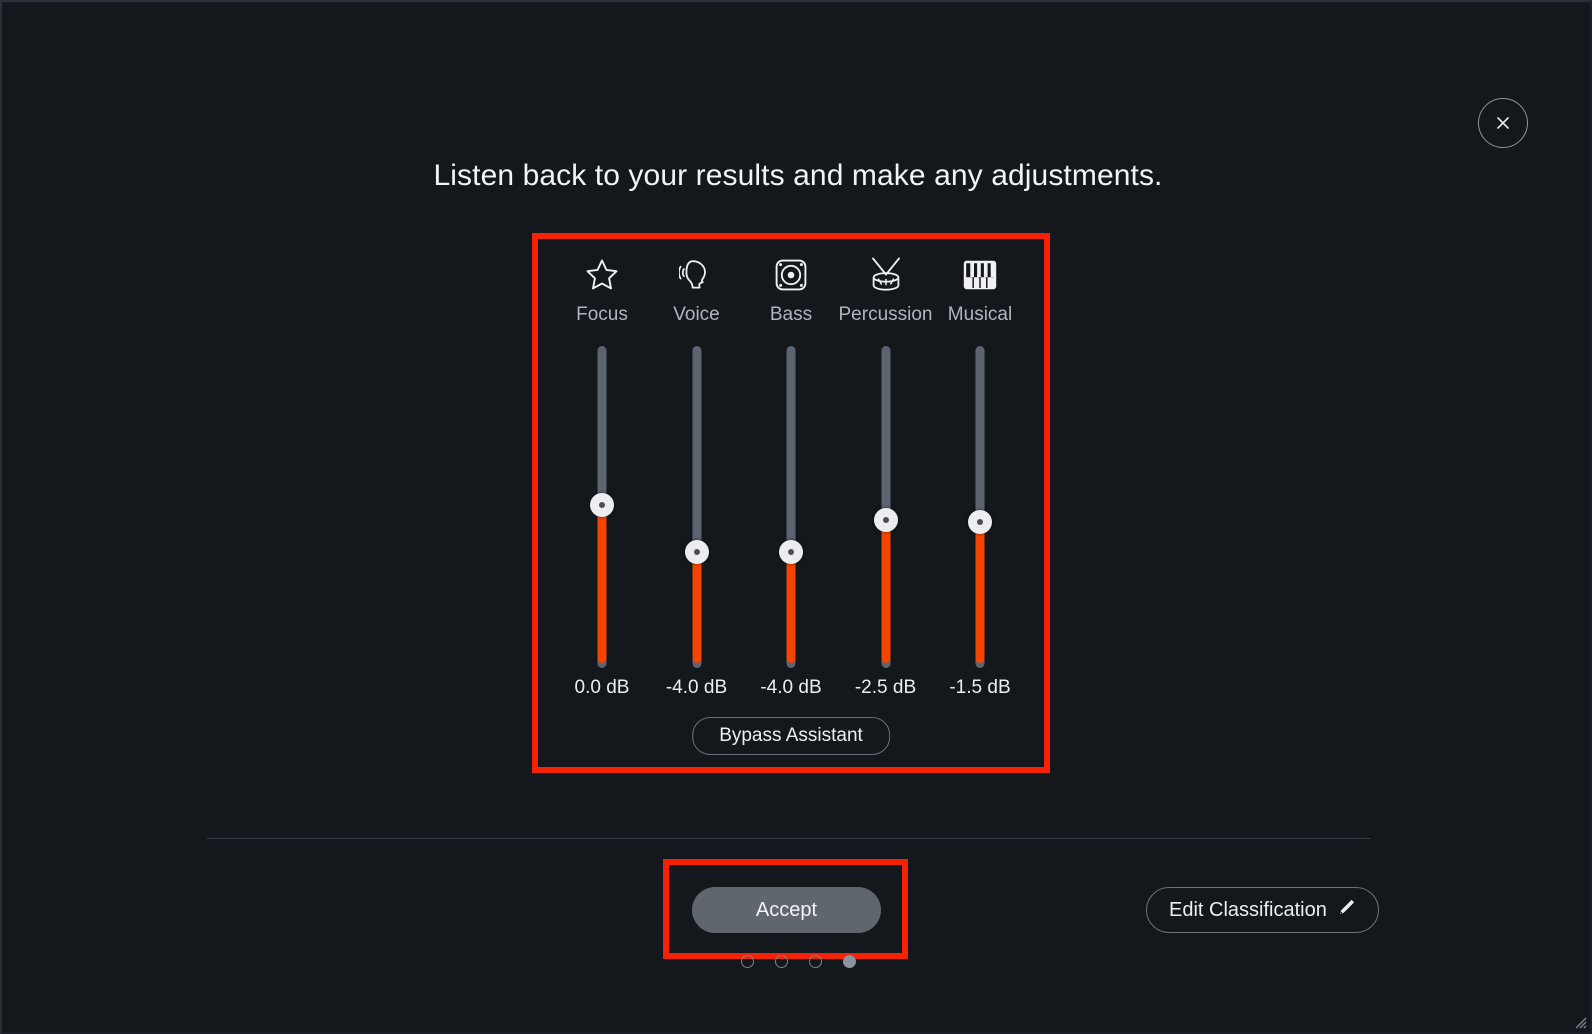  Describe the element at coordinates (796, 961) in the screenshot. I see `pagination-dots` at that location.